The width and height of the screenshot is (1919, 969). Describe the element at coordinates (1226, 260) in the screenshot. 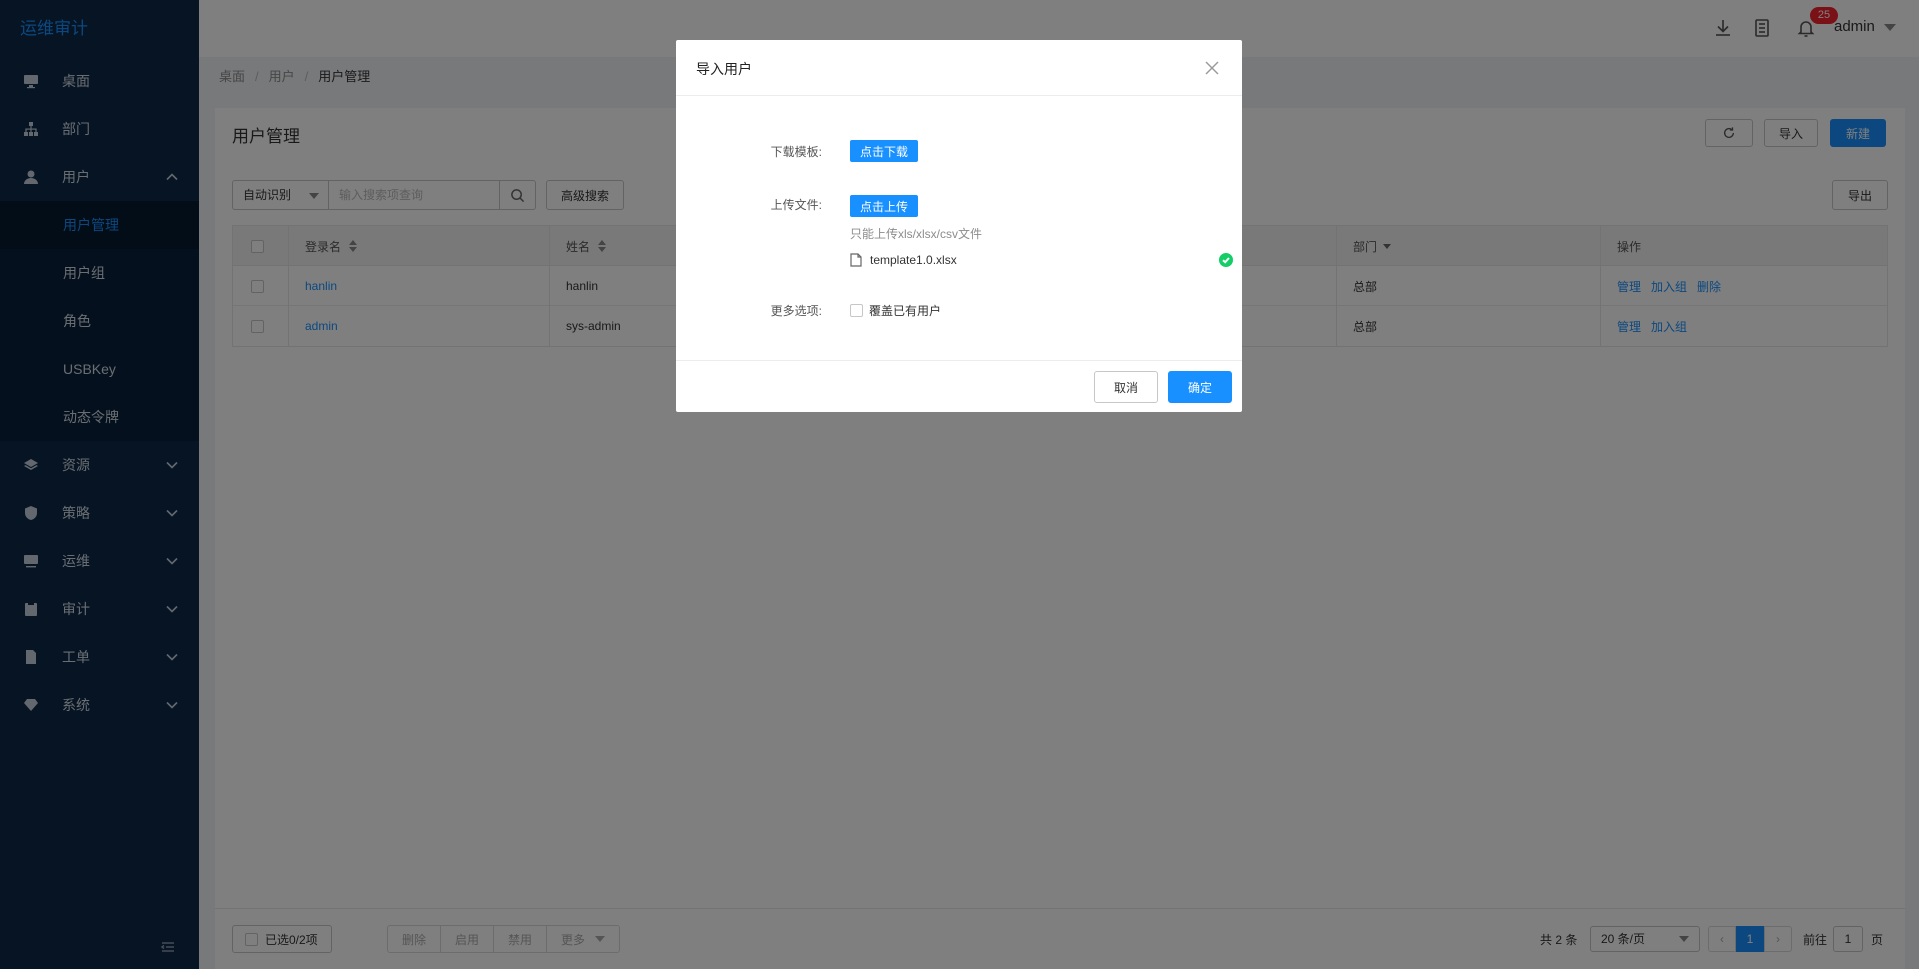

I see `check-circle-icon` at that location.